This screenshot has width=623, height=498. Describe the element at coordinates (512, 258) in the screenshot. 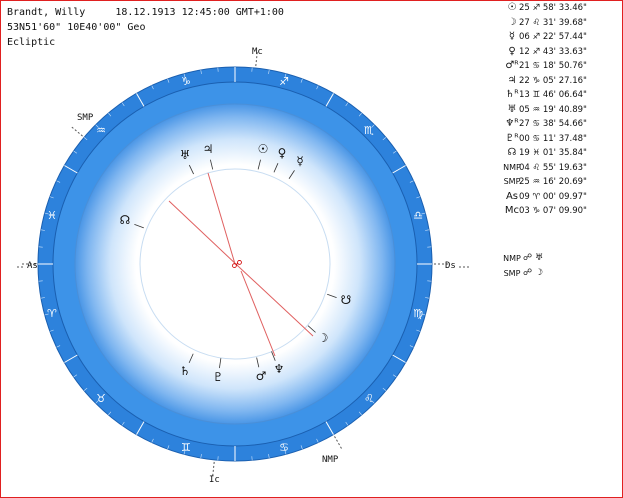

I see `aspect-point: NMP` at that location.